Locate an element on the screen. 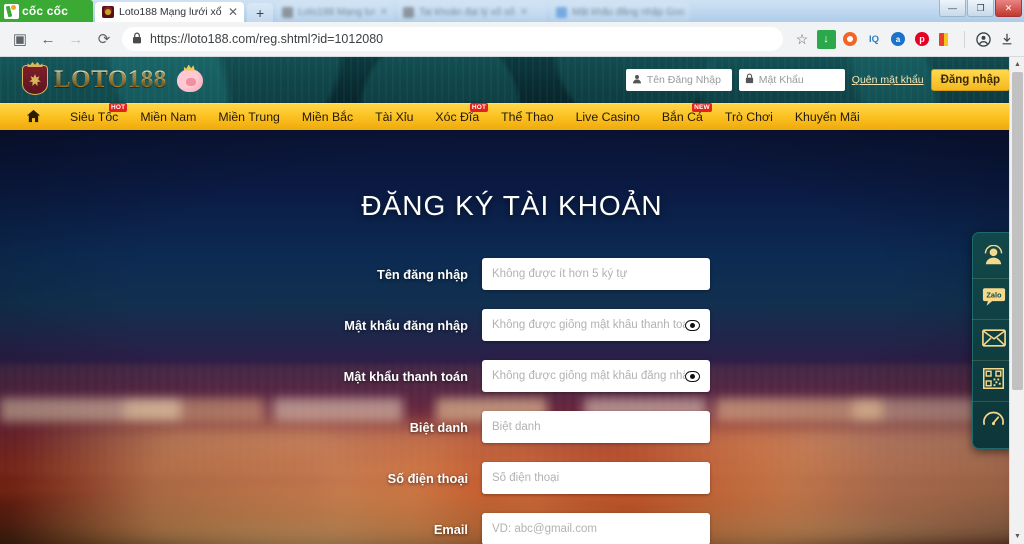  username-input: Tên Đăng Nhập is located at coordinates (678, 80).